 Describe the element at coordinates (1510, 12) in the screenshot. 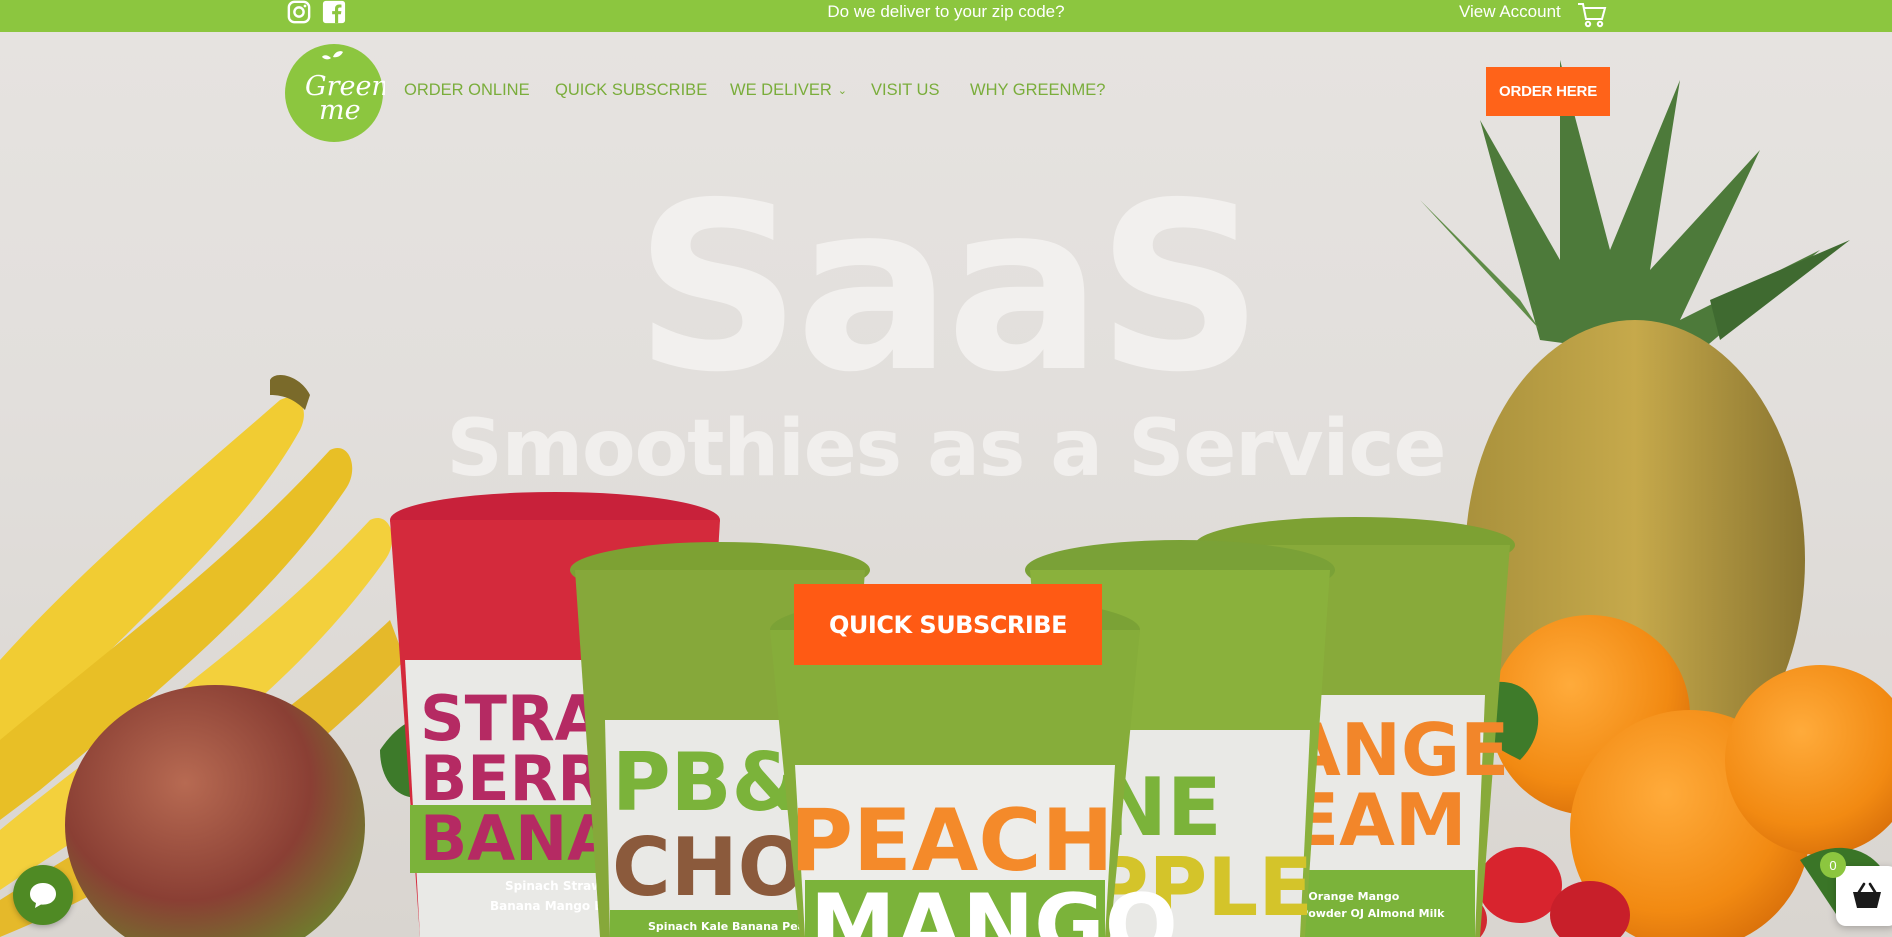

I see `view-account-link: View Account` at that location.